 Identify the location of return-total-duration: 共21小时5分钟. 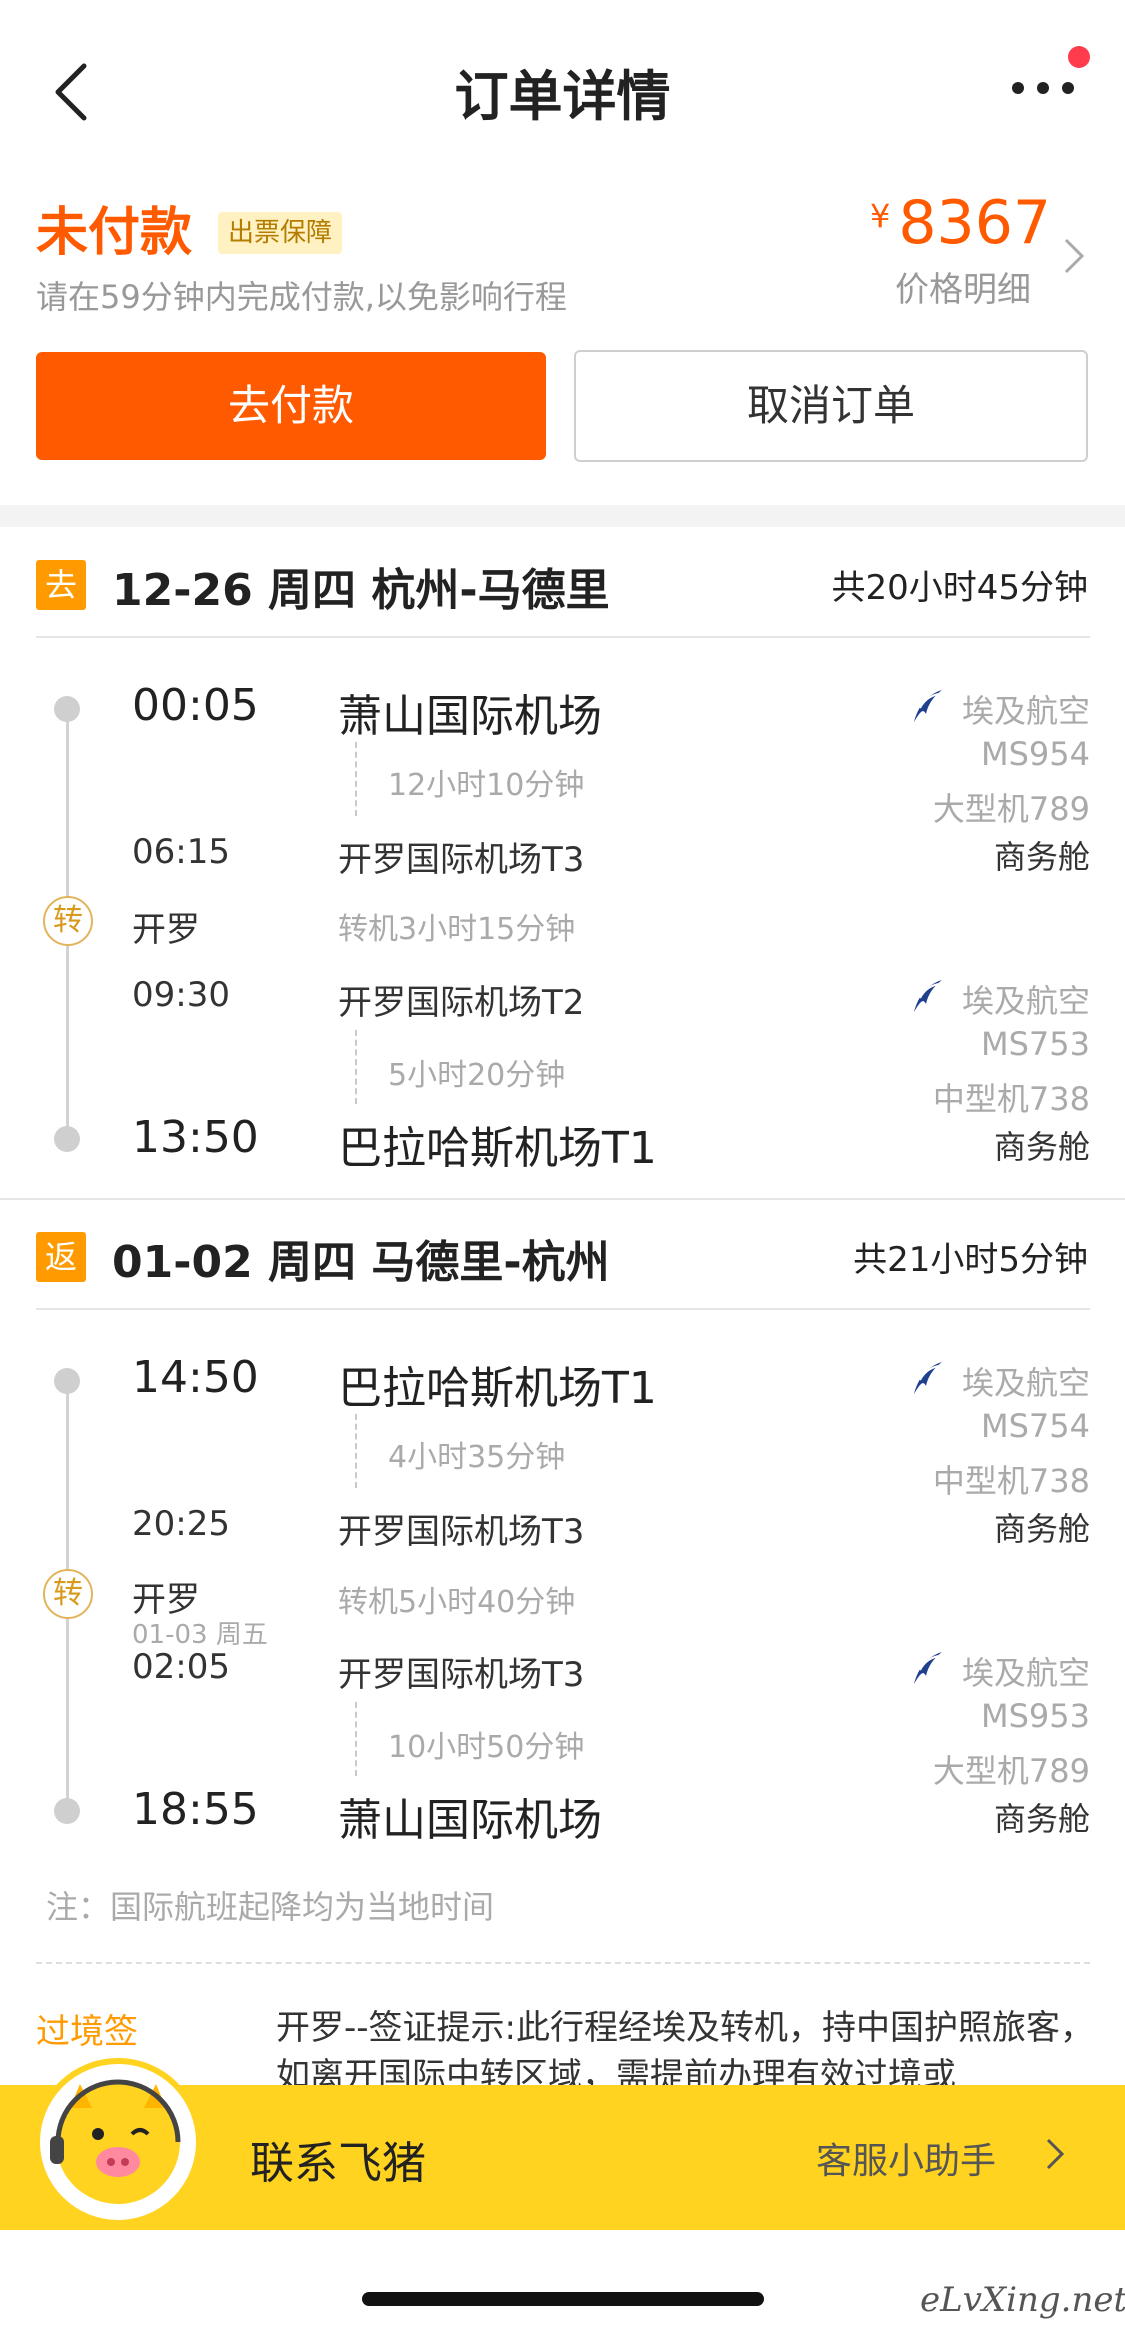
(970, 1260).